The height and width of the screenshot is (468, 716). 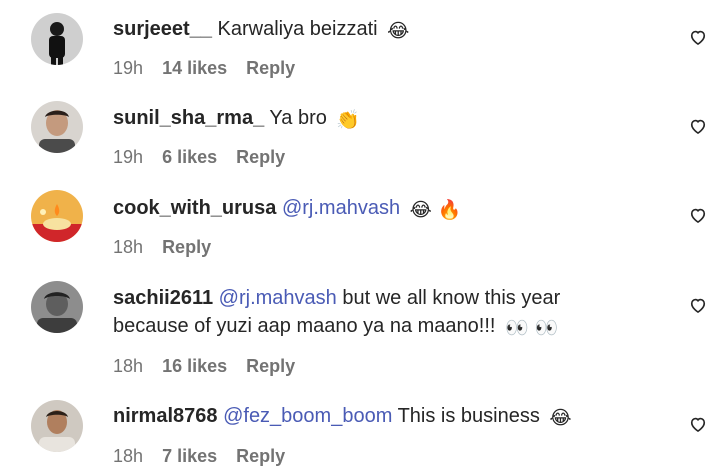 I want to click on comment-text: sunil_sha_rma_ Ya bro 👏, so click(x=236, y=118).